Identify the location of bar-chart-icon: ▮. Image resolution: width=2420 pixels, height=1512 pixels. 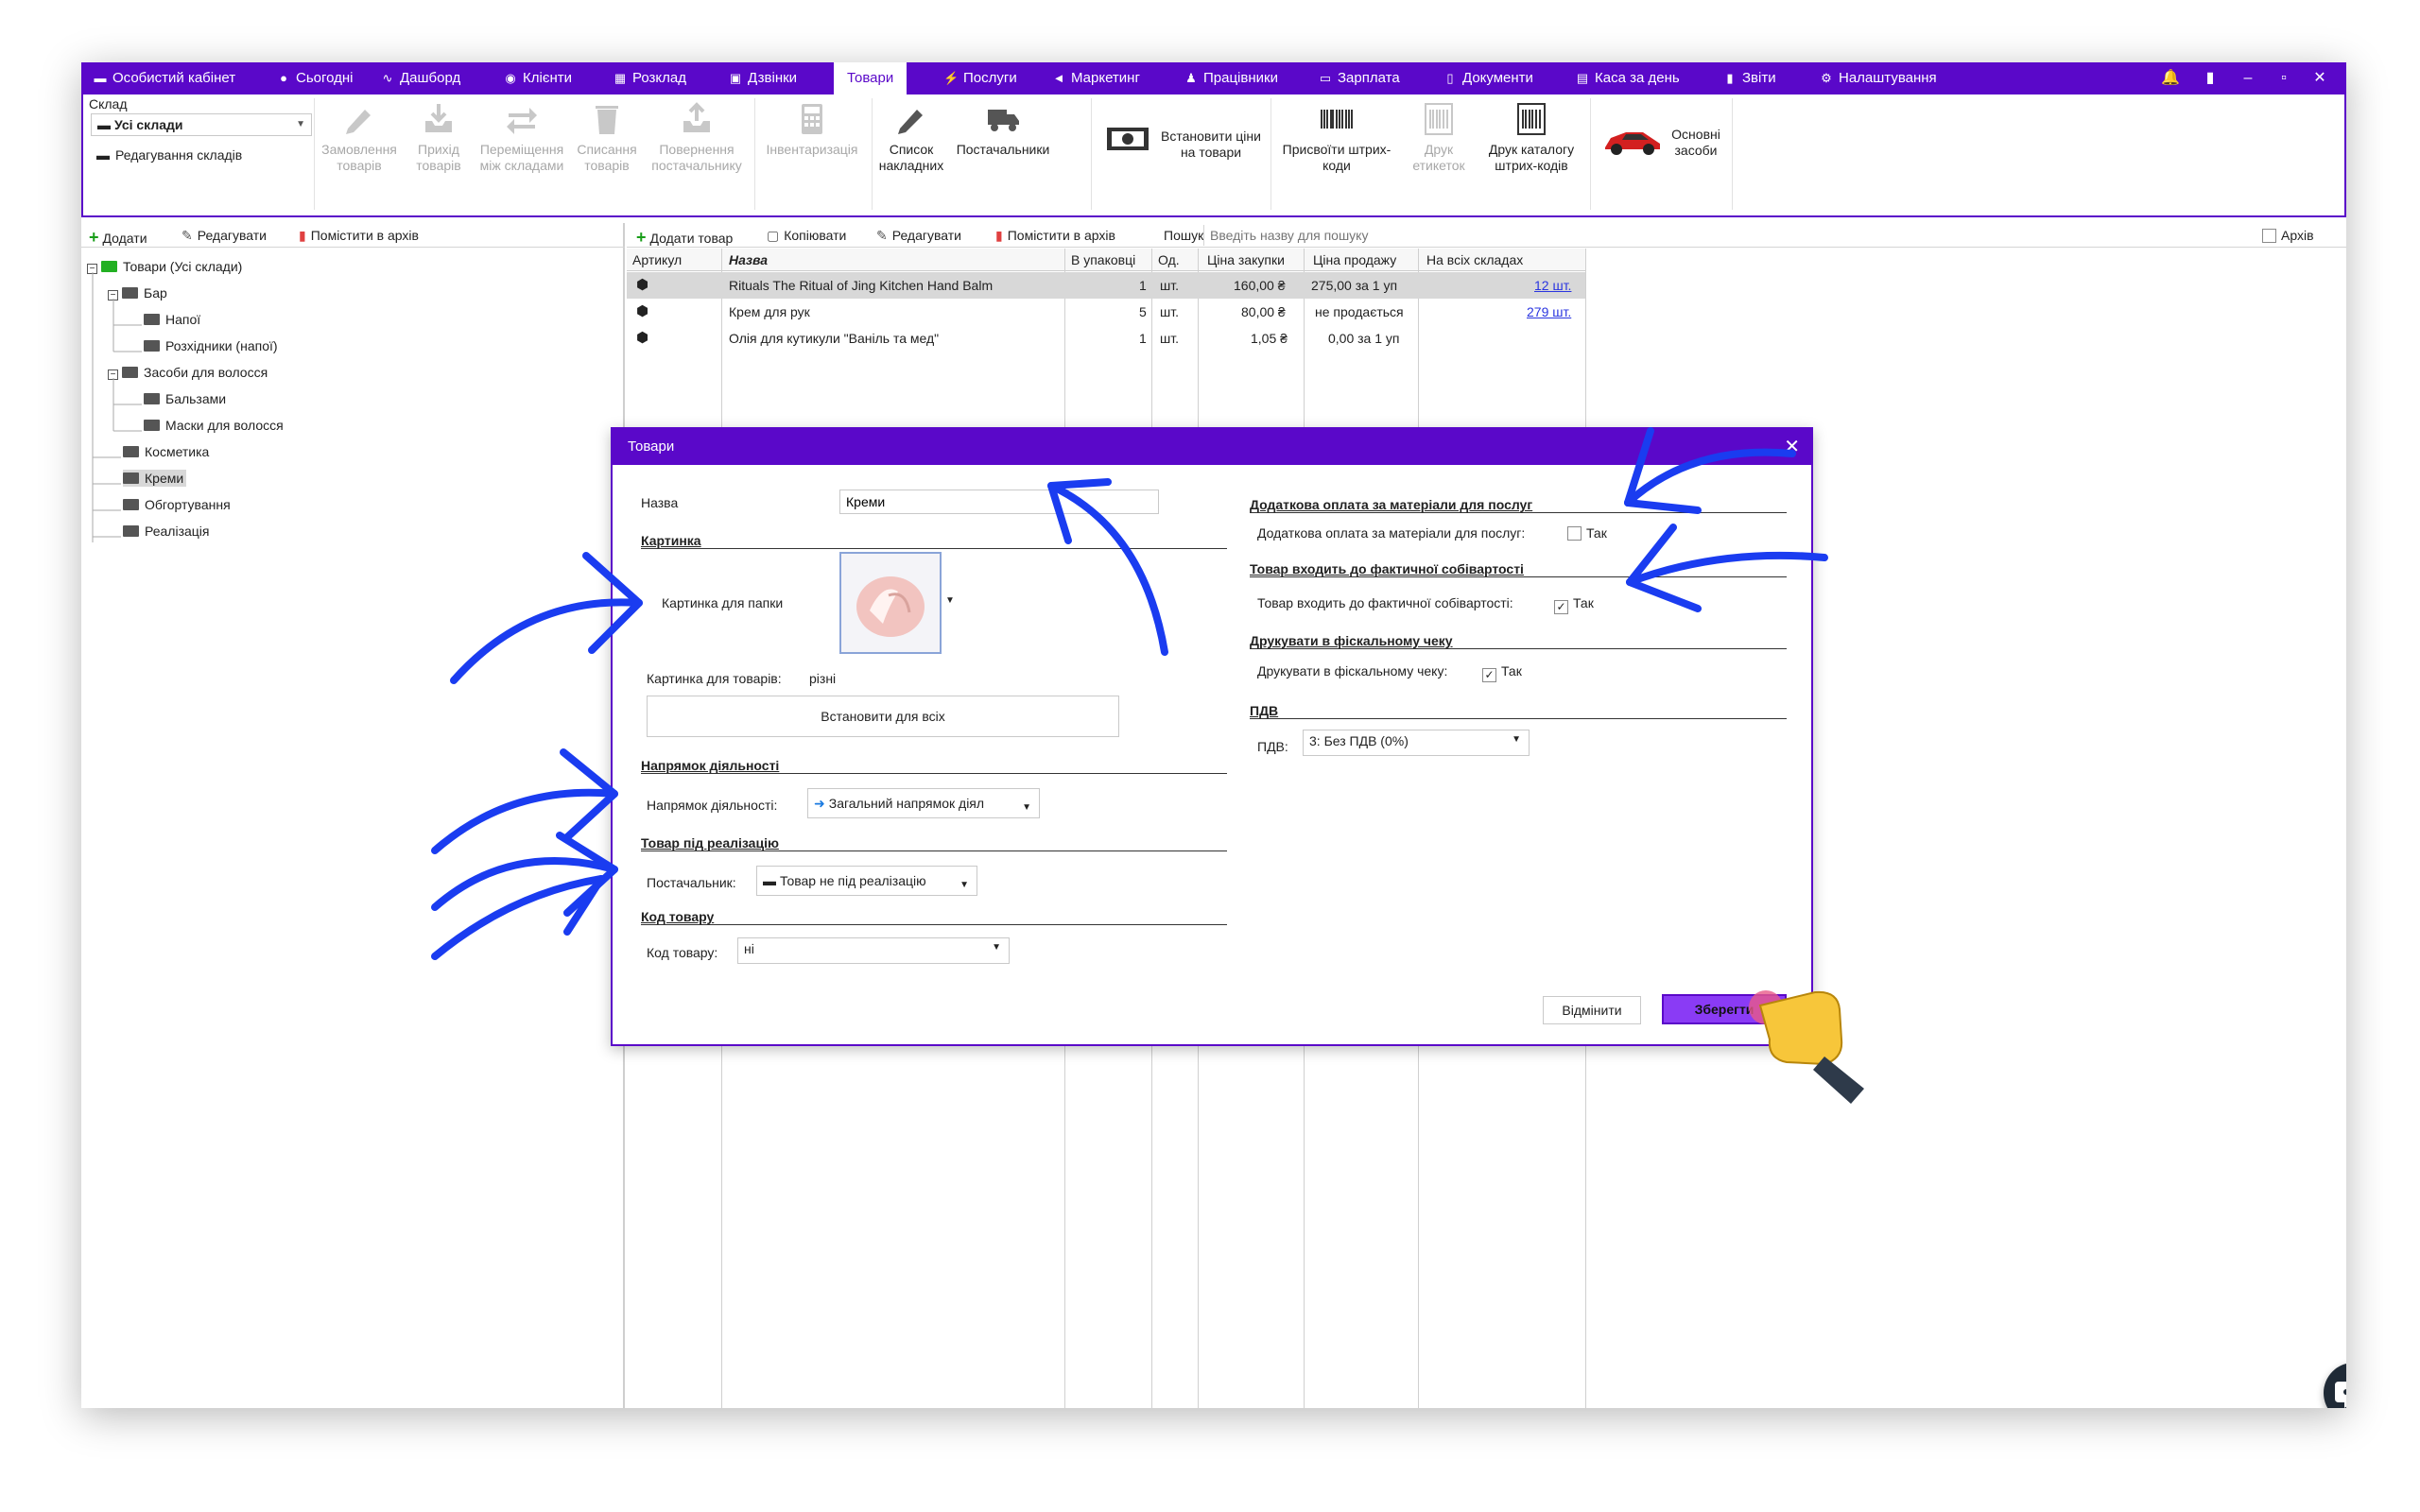
(1730, 78).